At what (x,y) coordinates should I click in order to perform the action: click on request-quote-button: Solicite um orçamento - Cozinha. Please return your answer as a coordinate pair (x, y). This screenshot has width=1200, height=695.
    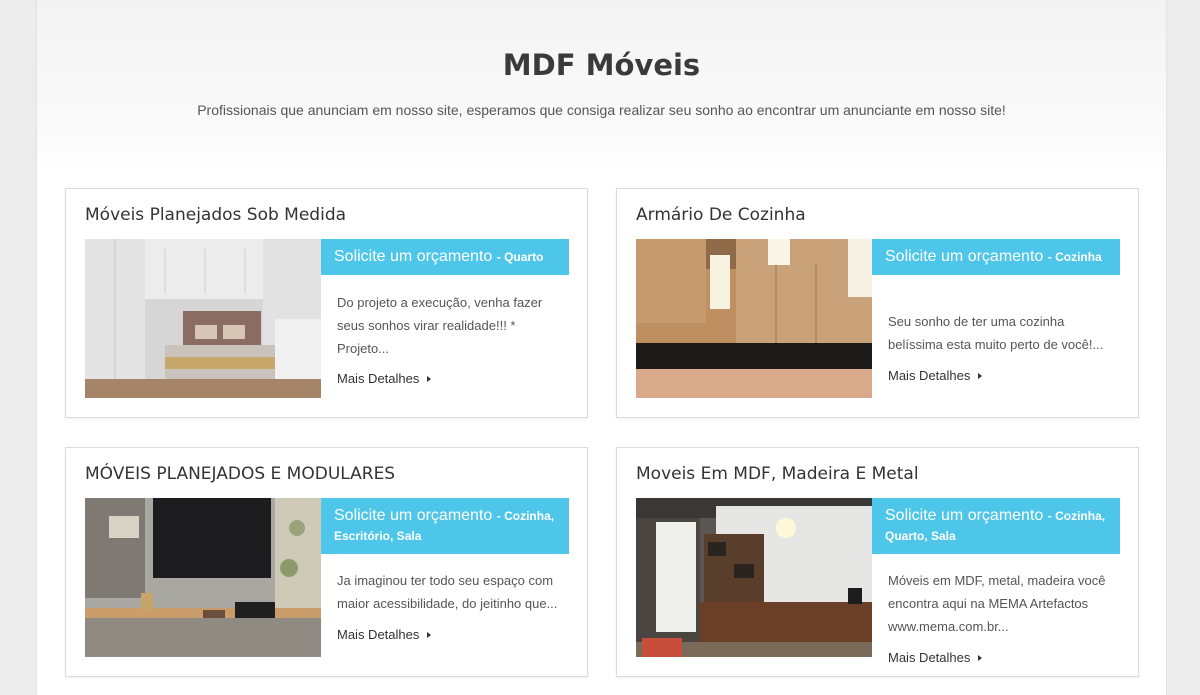
    Looking at the image, I should click on (996, 257).